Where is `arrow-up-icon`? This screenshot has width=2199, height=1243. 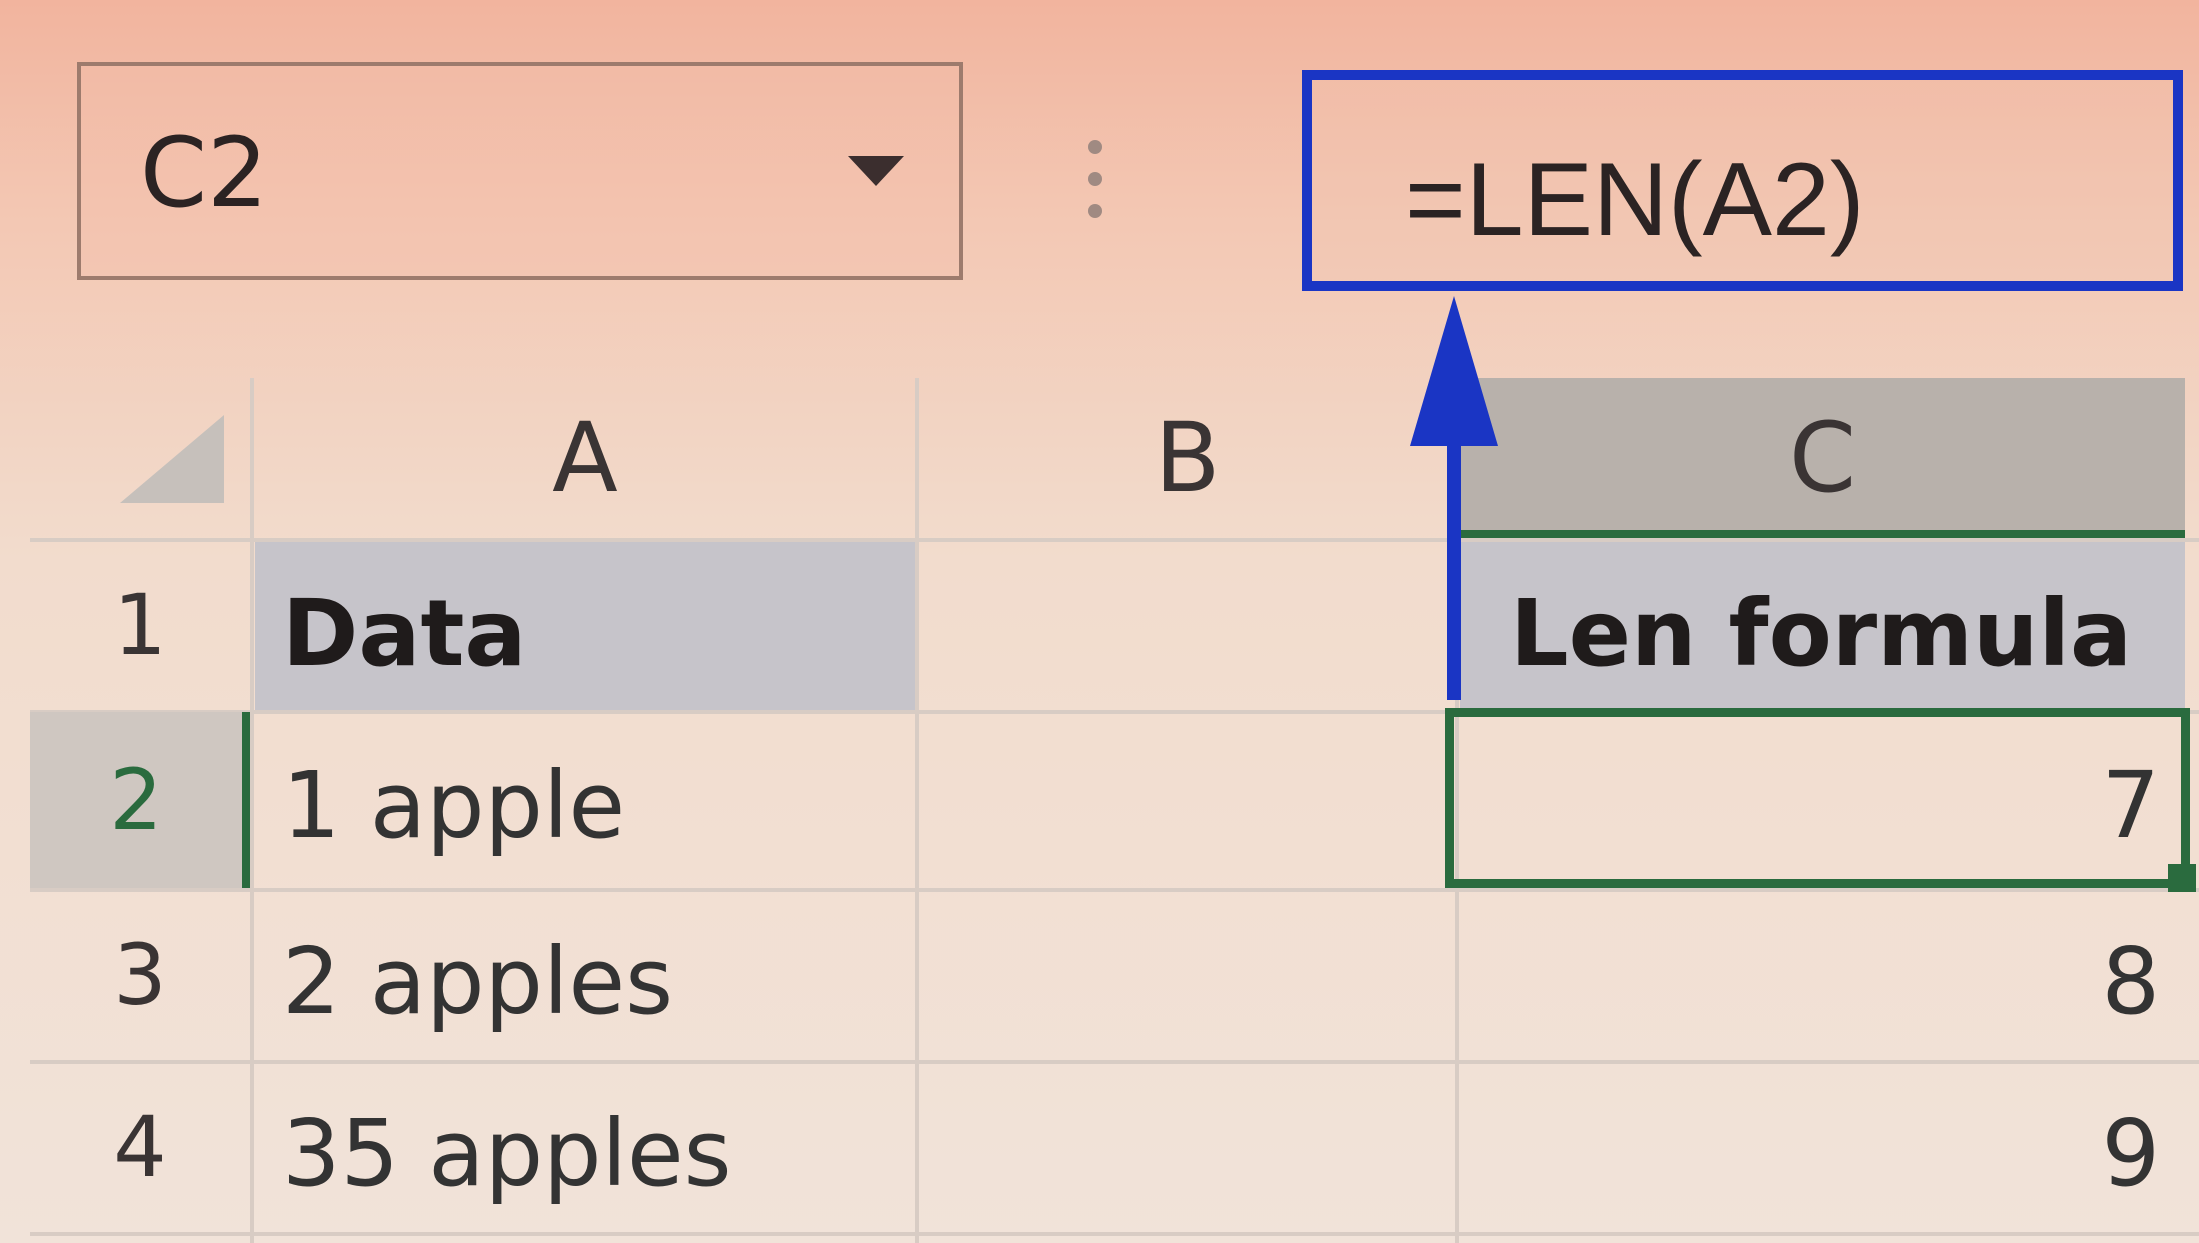 arrow-up-icon is located at coordinates (1454, 371).